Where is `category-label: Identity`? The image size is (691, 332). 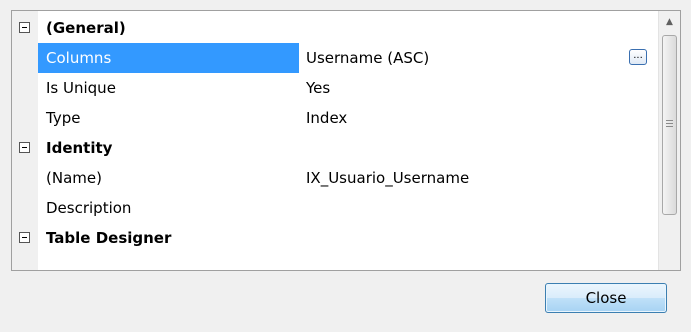 category-label: Identity is located at coordinates (79, 148).